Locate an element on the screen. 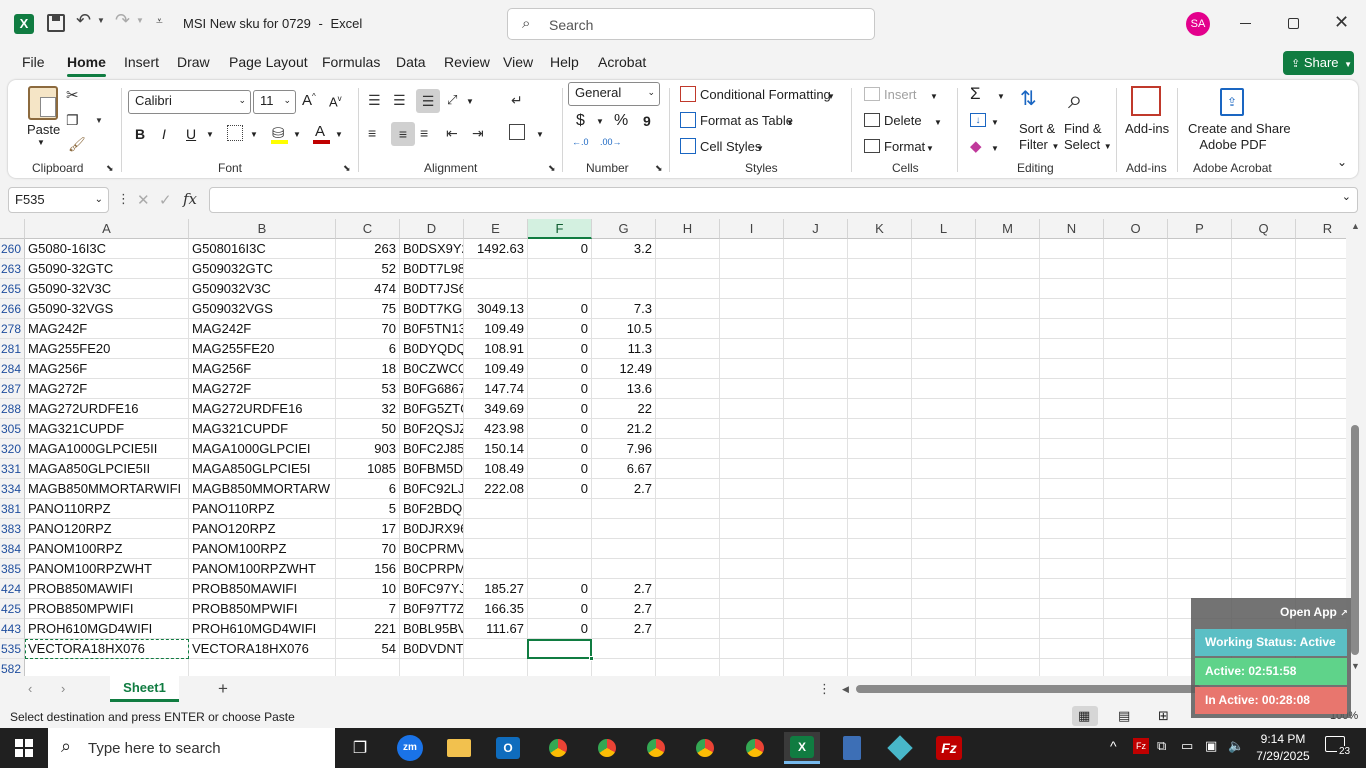  conditional-formatting-button: Conditional Formatting is located at coordinates (765, 94).